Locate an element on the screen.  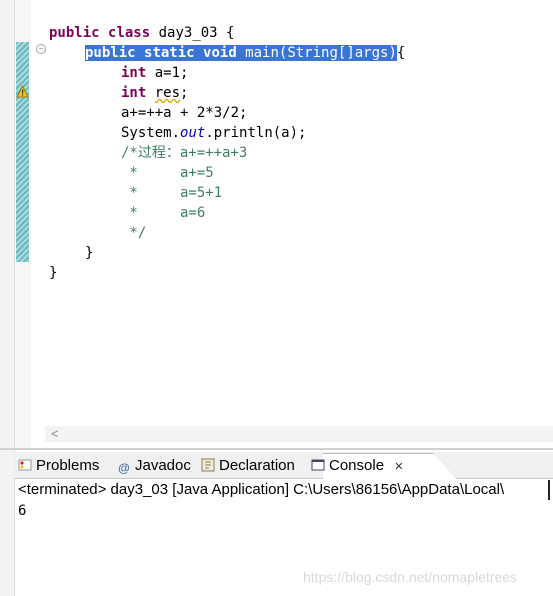
tab-label: Console is located at coordinates (357, 465).